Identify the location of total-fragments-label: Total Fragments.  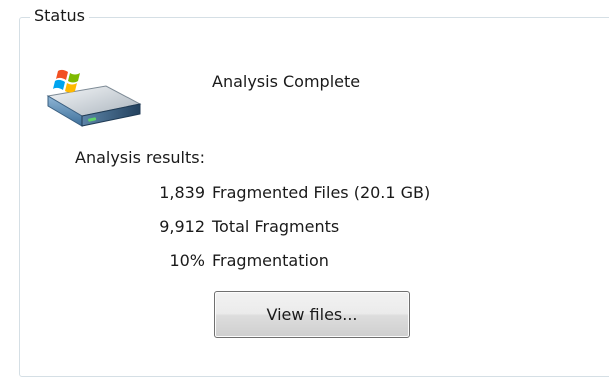
(276, 226).